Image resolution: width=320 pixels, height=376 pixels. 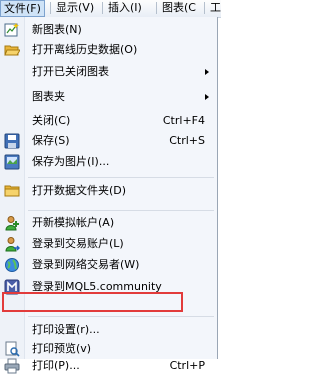 What do you see at coordinates (108, 121) in the screenshot?
I see `menu-item-close: 关闭(C) Ctrl+F4` at bounding box center [108, 121].